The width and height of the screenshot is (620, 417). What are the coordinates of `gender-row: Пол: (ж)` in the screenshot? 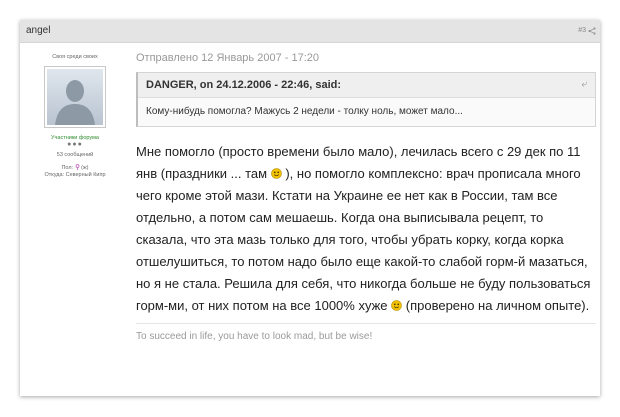 It's located at (75, 168).